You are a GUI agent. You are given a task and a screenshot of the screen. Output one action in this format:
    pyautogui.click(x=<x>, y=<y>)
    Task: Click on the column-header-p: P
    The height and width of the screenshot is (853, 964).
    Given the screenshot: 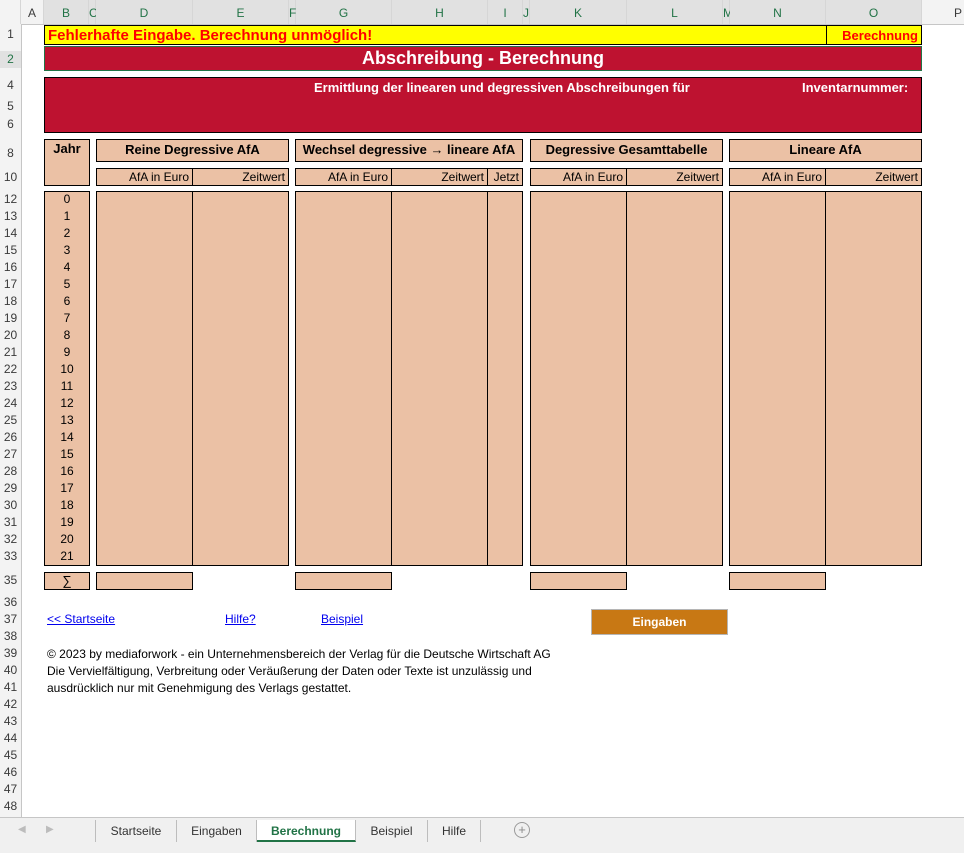 What is the action you would take?
    pyautogui.click(x=943, y=12)
    